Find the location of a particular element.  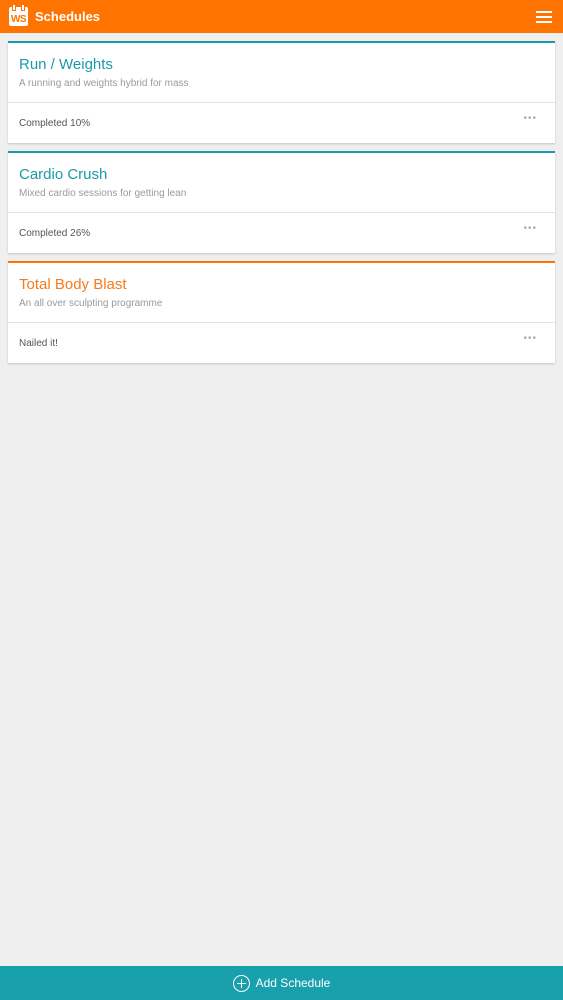

schedule-description: An all over sculpting programme is located at coordinates (91, 303).